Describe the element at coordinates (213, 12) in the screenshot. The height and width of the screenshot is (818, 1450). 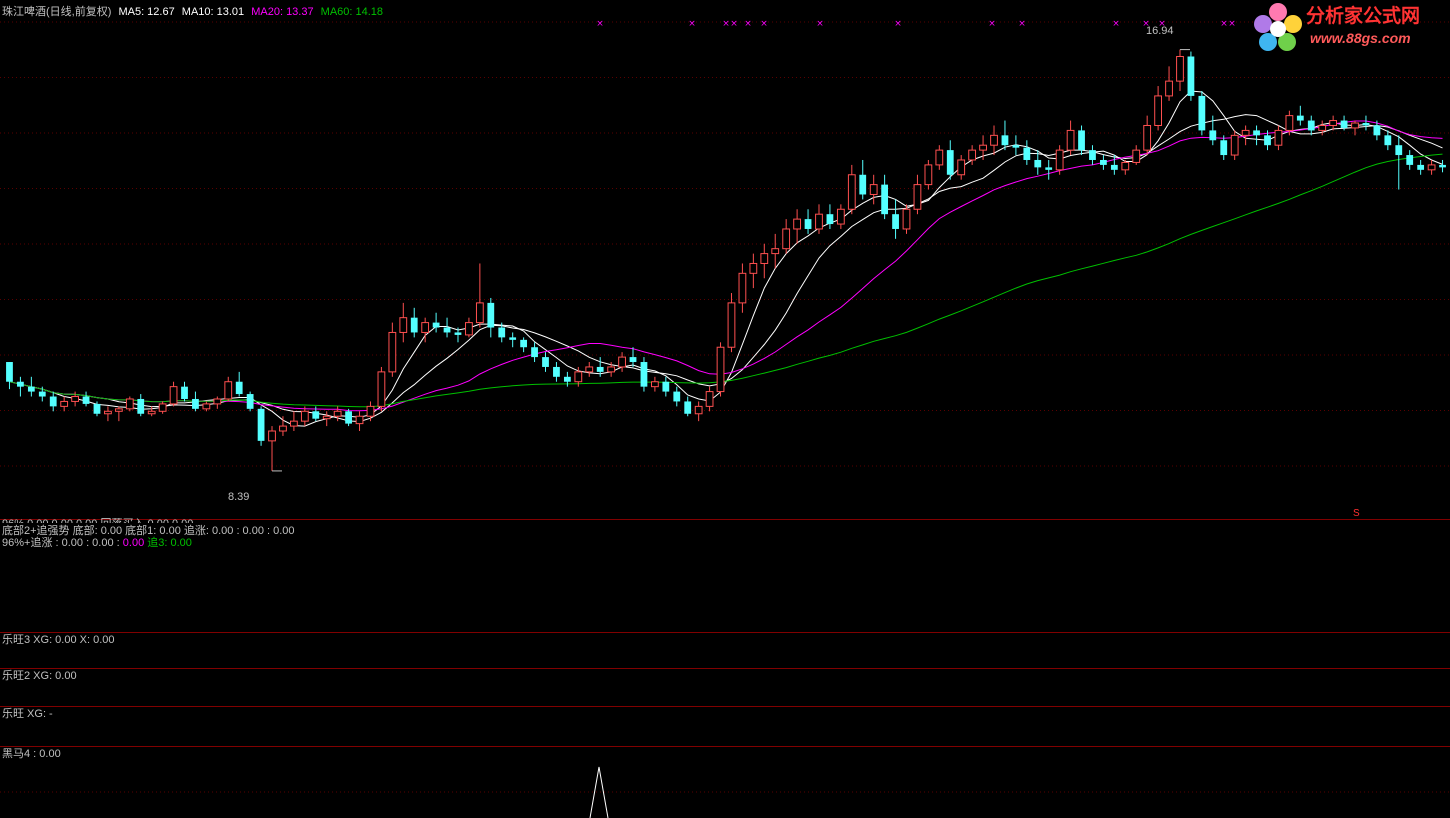
I see `ma10-value: MA10: 13.01` at that location.